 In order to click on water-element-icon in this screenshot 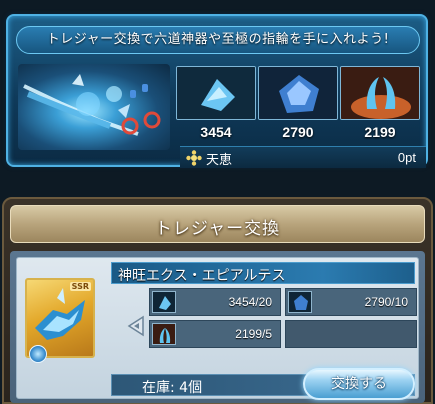, I will do `click(38, 354)`.